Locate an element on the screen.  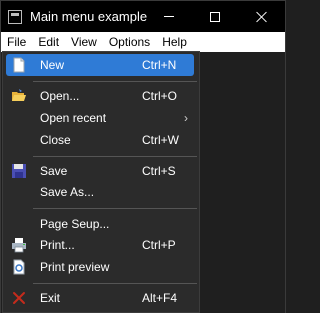
window-app-icon is located at coordinates (15, 16).